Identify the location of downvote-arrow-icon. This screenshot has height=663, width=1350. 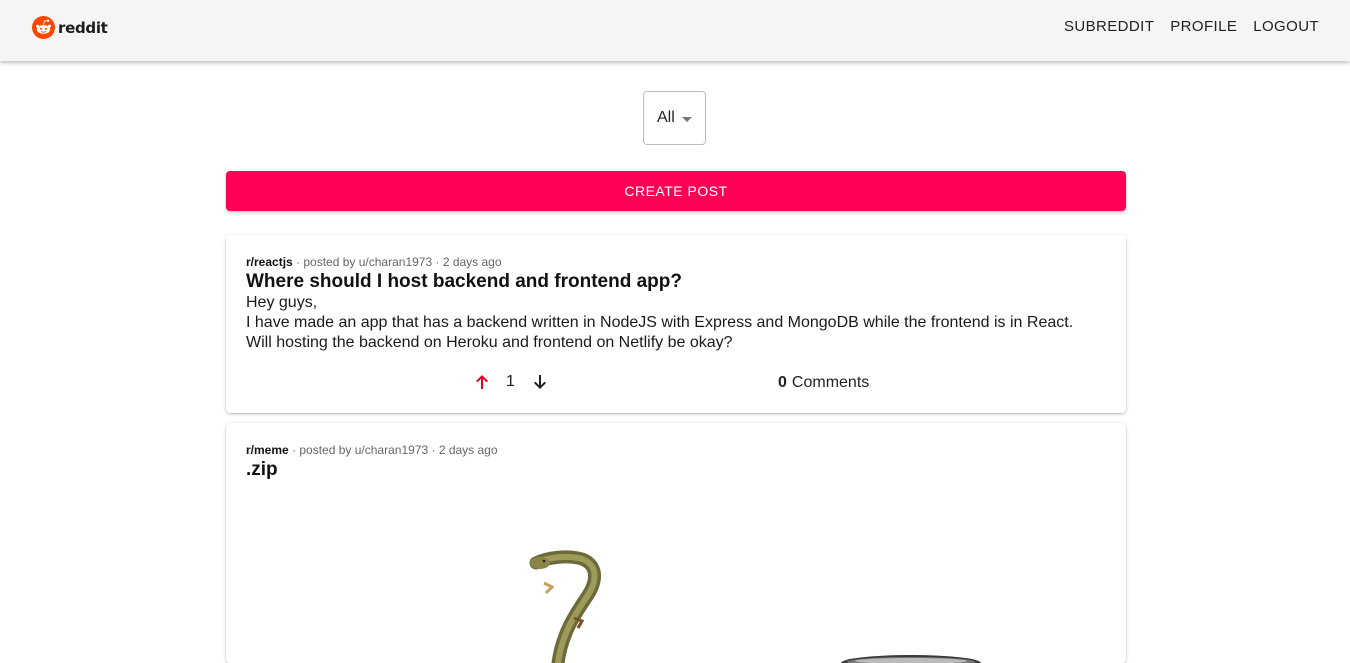
(540, 382).